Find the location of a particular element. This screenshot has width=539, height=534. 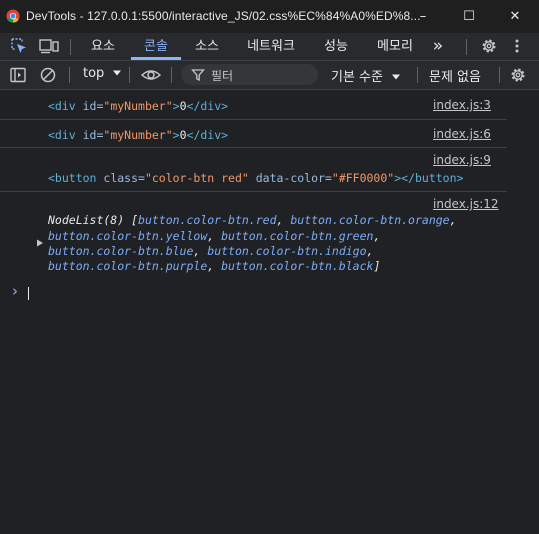

filter-input: 필터 is located at coordinates (249, 74).